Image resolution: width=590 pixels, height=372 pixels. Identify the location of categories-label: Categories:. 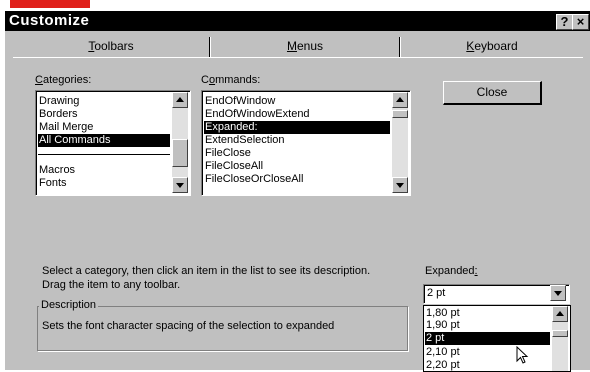
(63, 80).